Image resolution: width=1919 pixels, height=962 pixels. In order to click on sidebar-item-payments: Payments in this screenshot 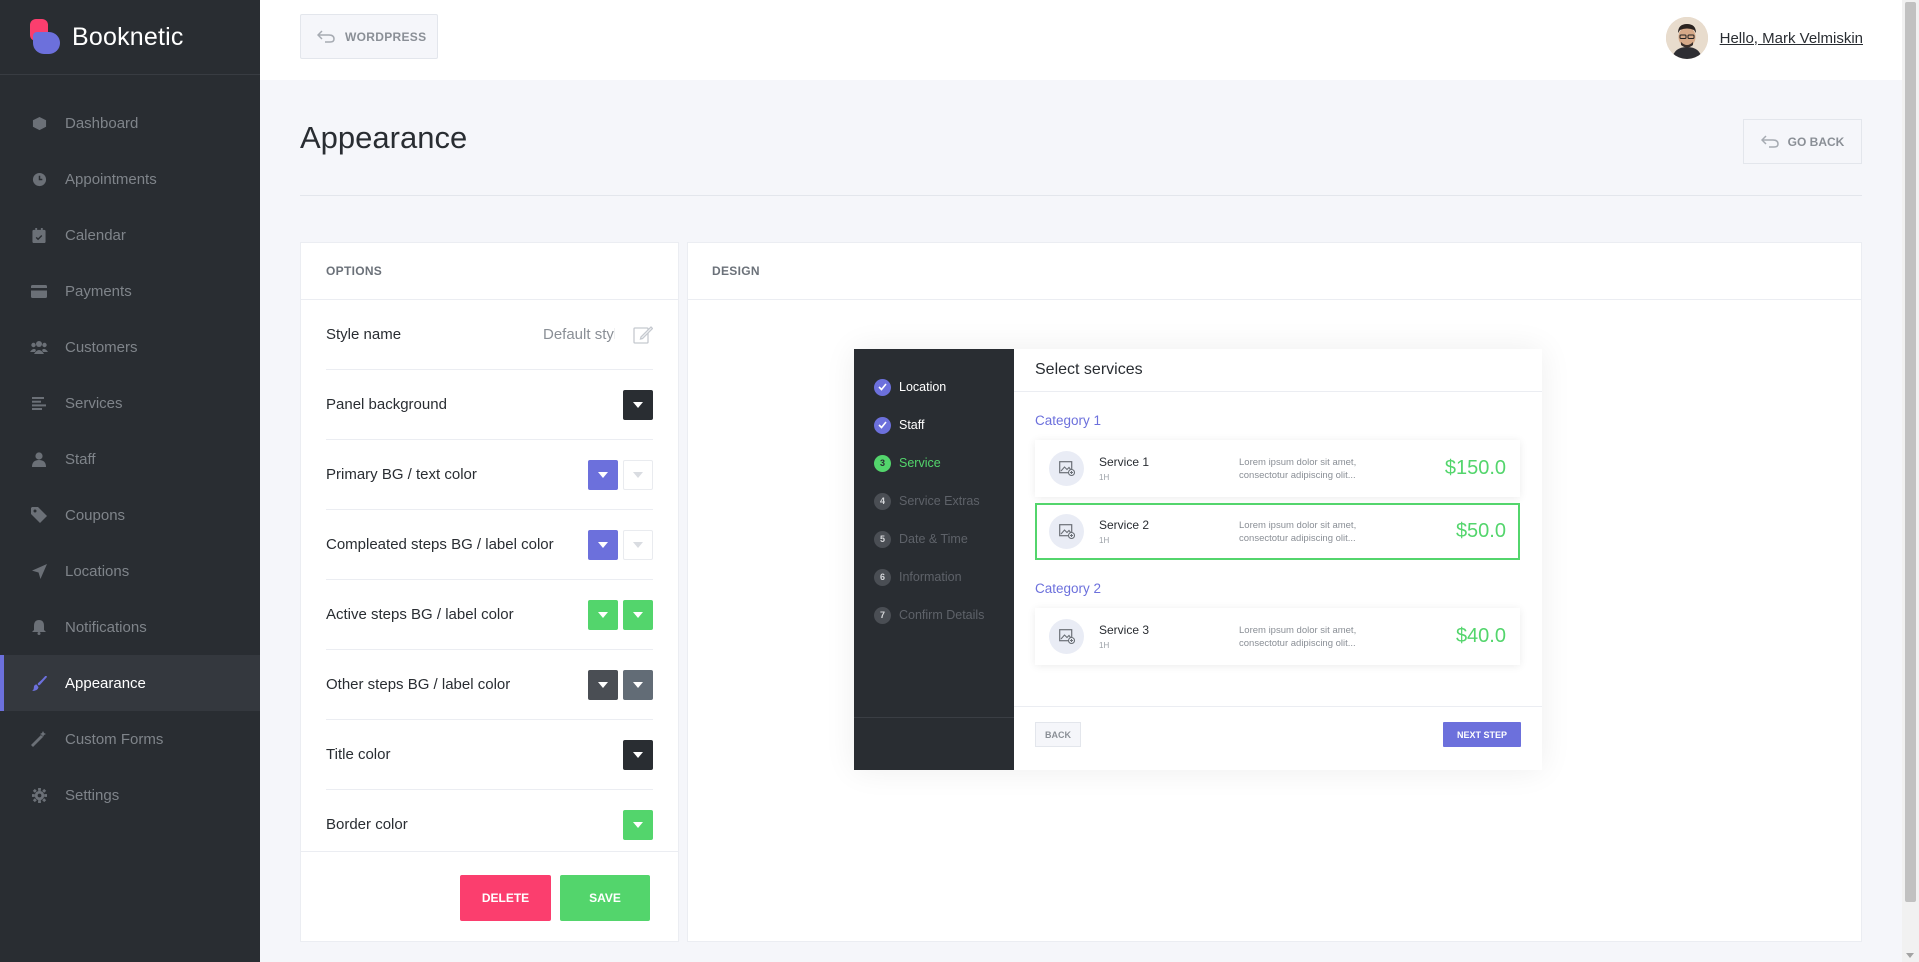, I will do `click(130, 291)`.